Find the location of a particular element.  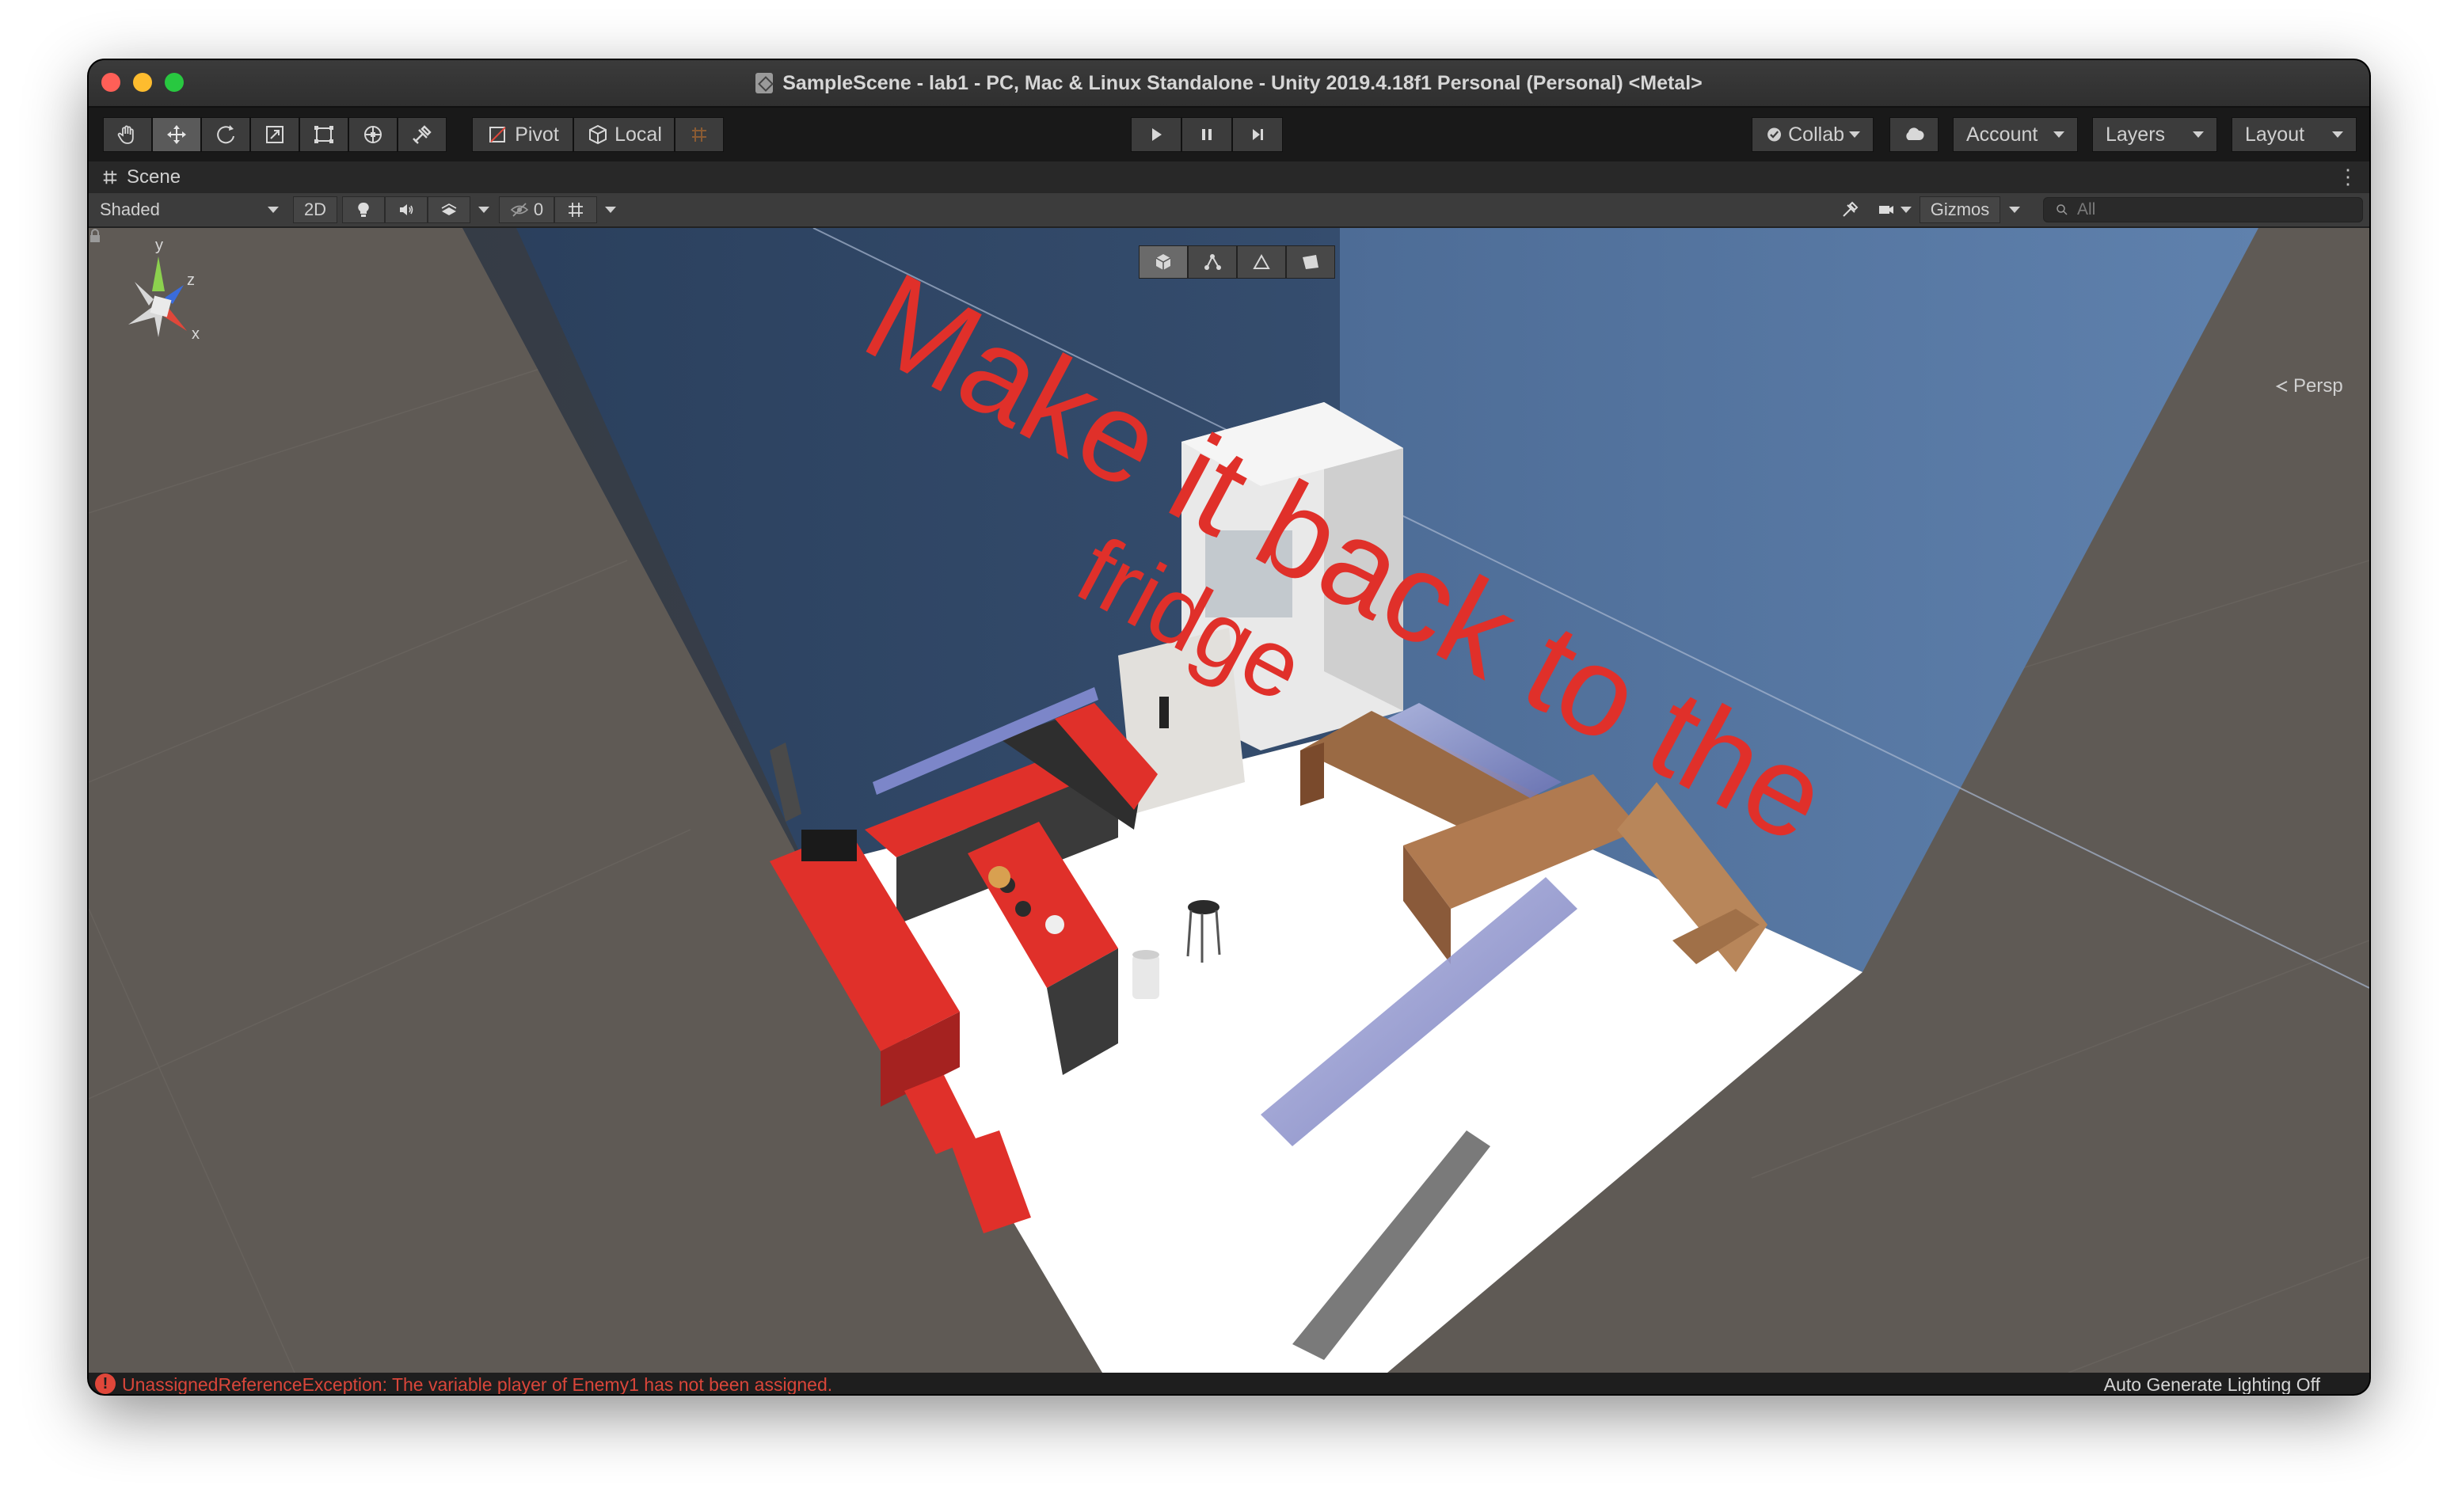

audio-toggle is located at coordinates (406, 210).